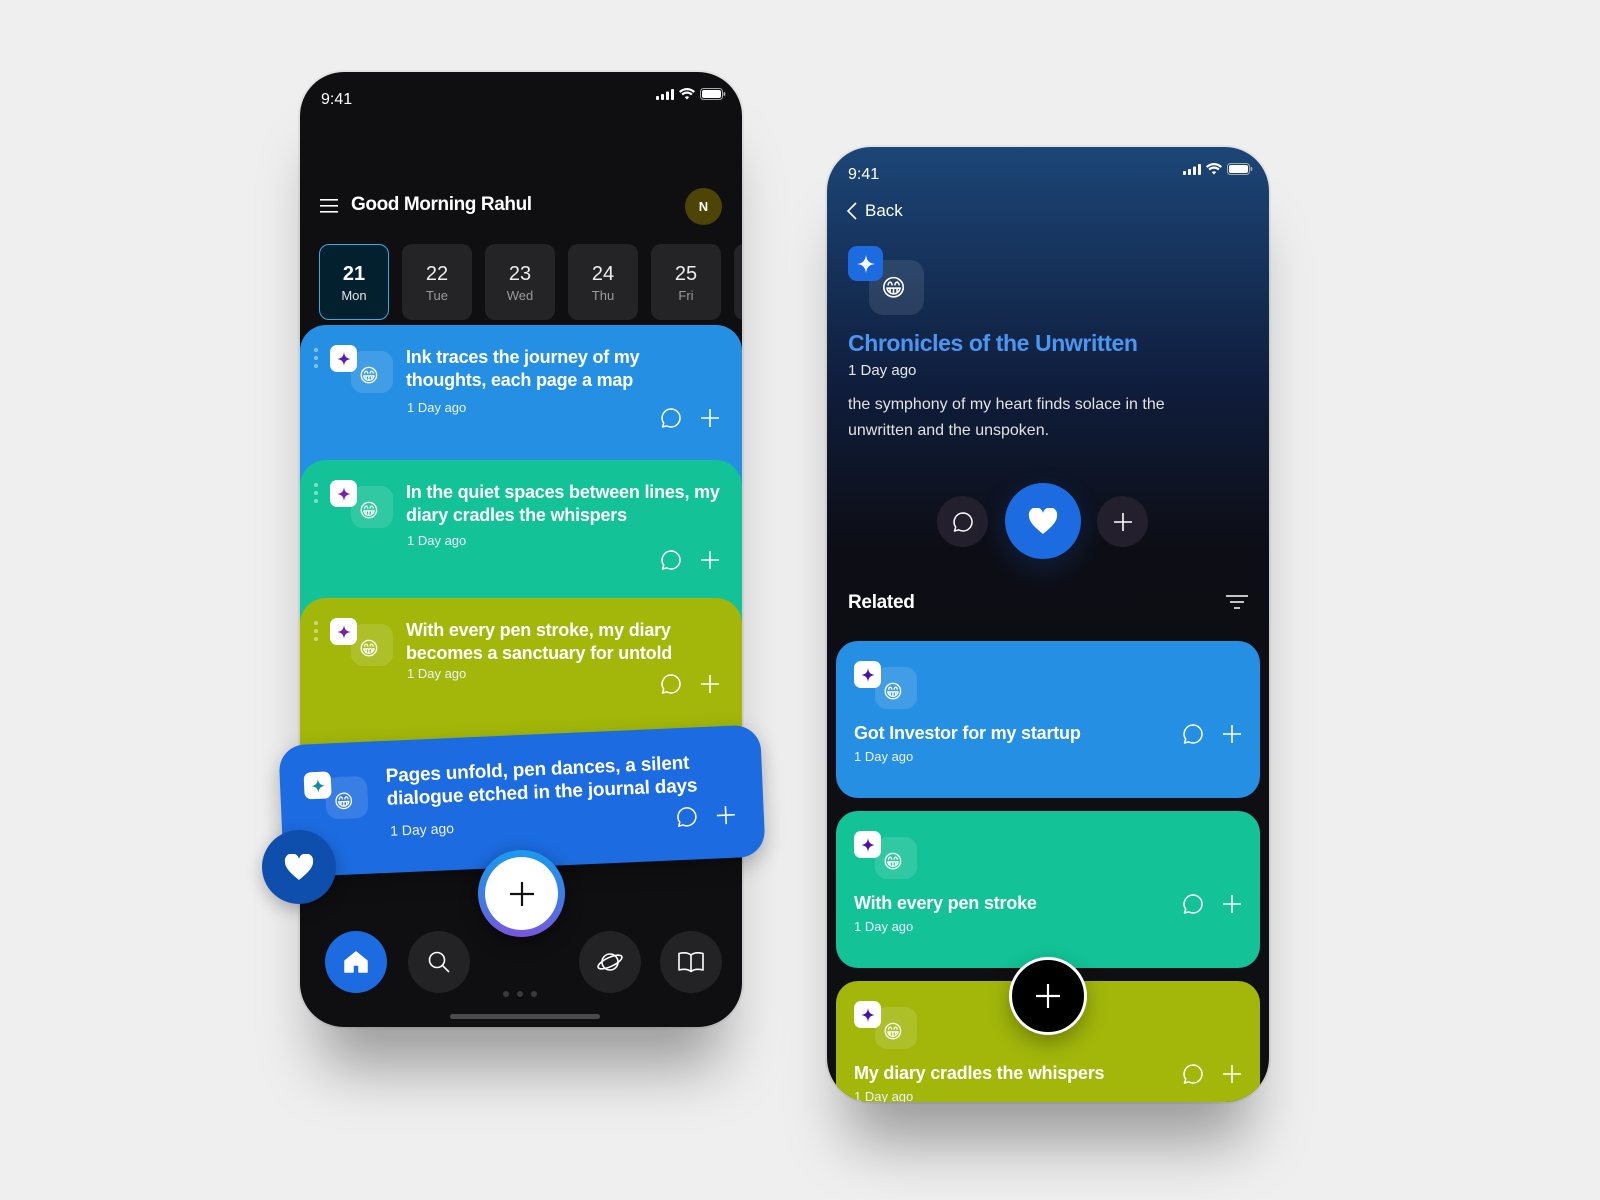  I want to click on entry-detail-title: Chronicles of the Unwritten, so click(993, 343).